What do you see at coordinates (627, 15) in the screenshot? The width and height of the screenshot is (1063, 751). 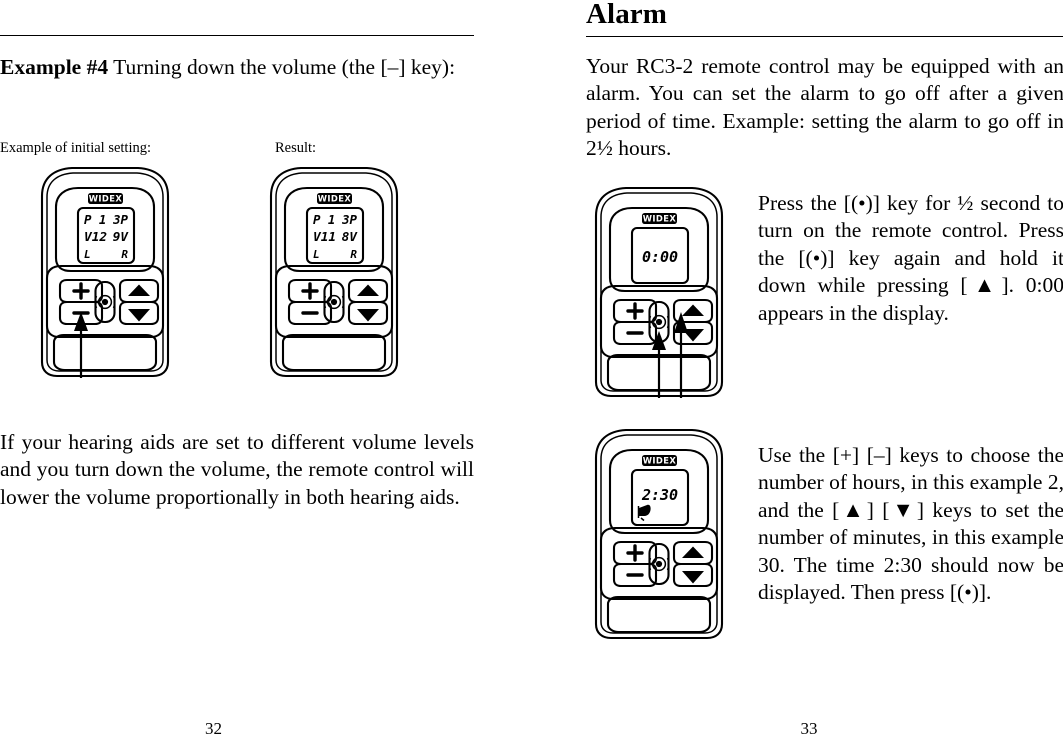 I see `page-title: Alarm` at bounding box center [627, 15].